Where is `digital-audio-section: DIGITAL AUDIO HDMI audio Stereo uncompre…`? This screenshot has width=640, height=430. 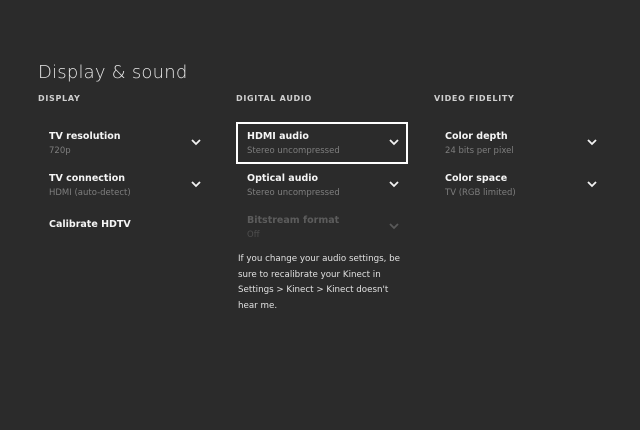
digital-audio-section: DIGITAL AUDIO HDMI audio Stereo uncompre… is located at coordinates (322, 204).